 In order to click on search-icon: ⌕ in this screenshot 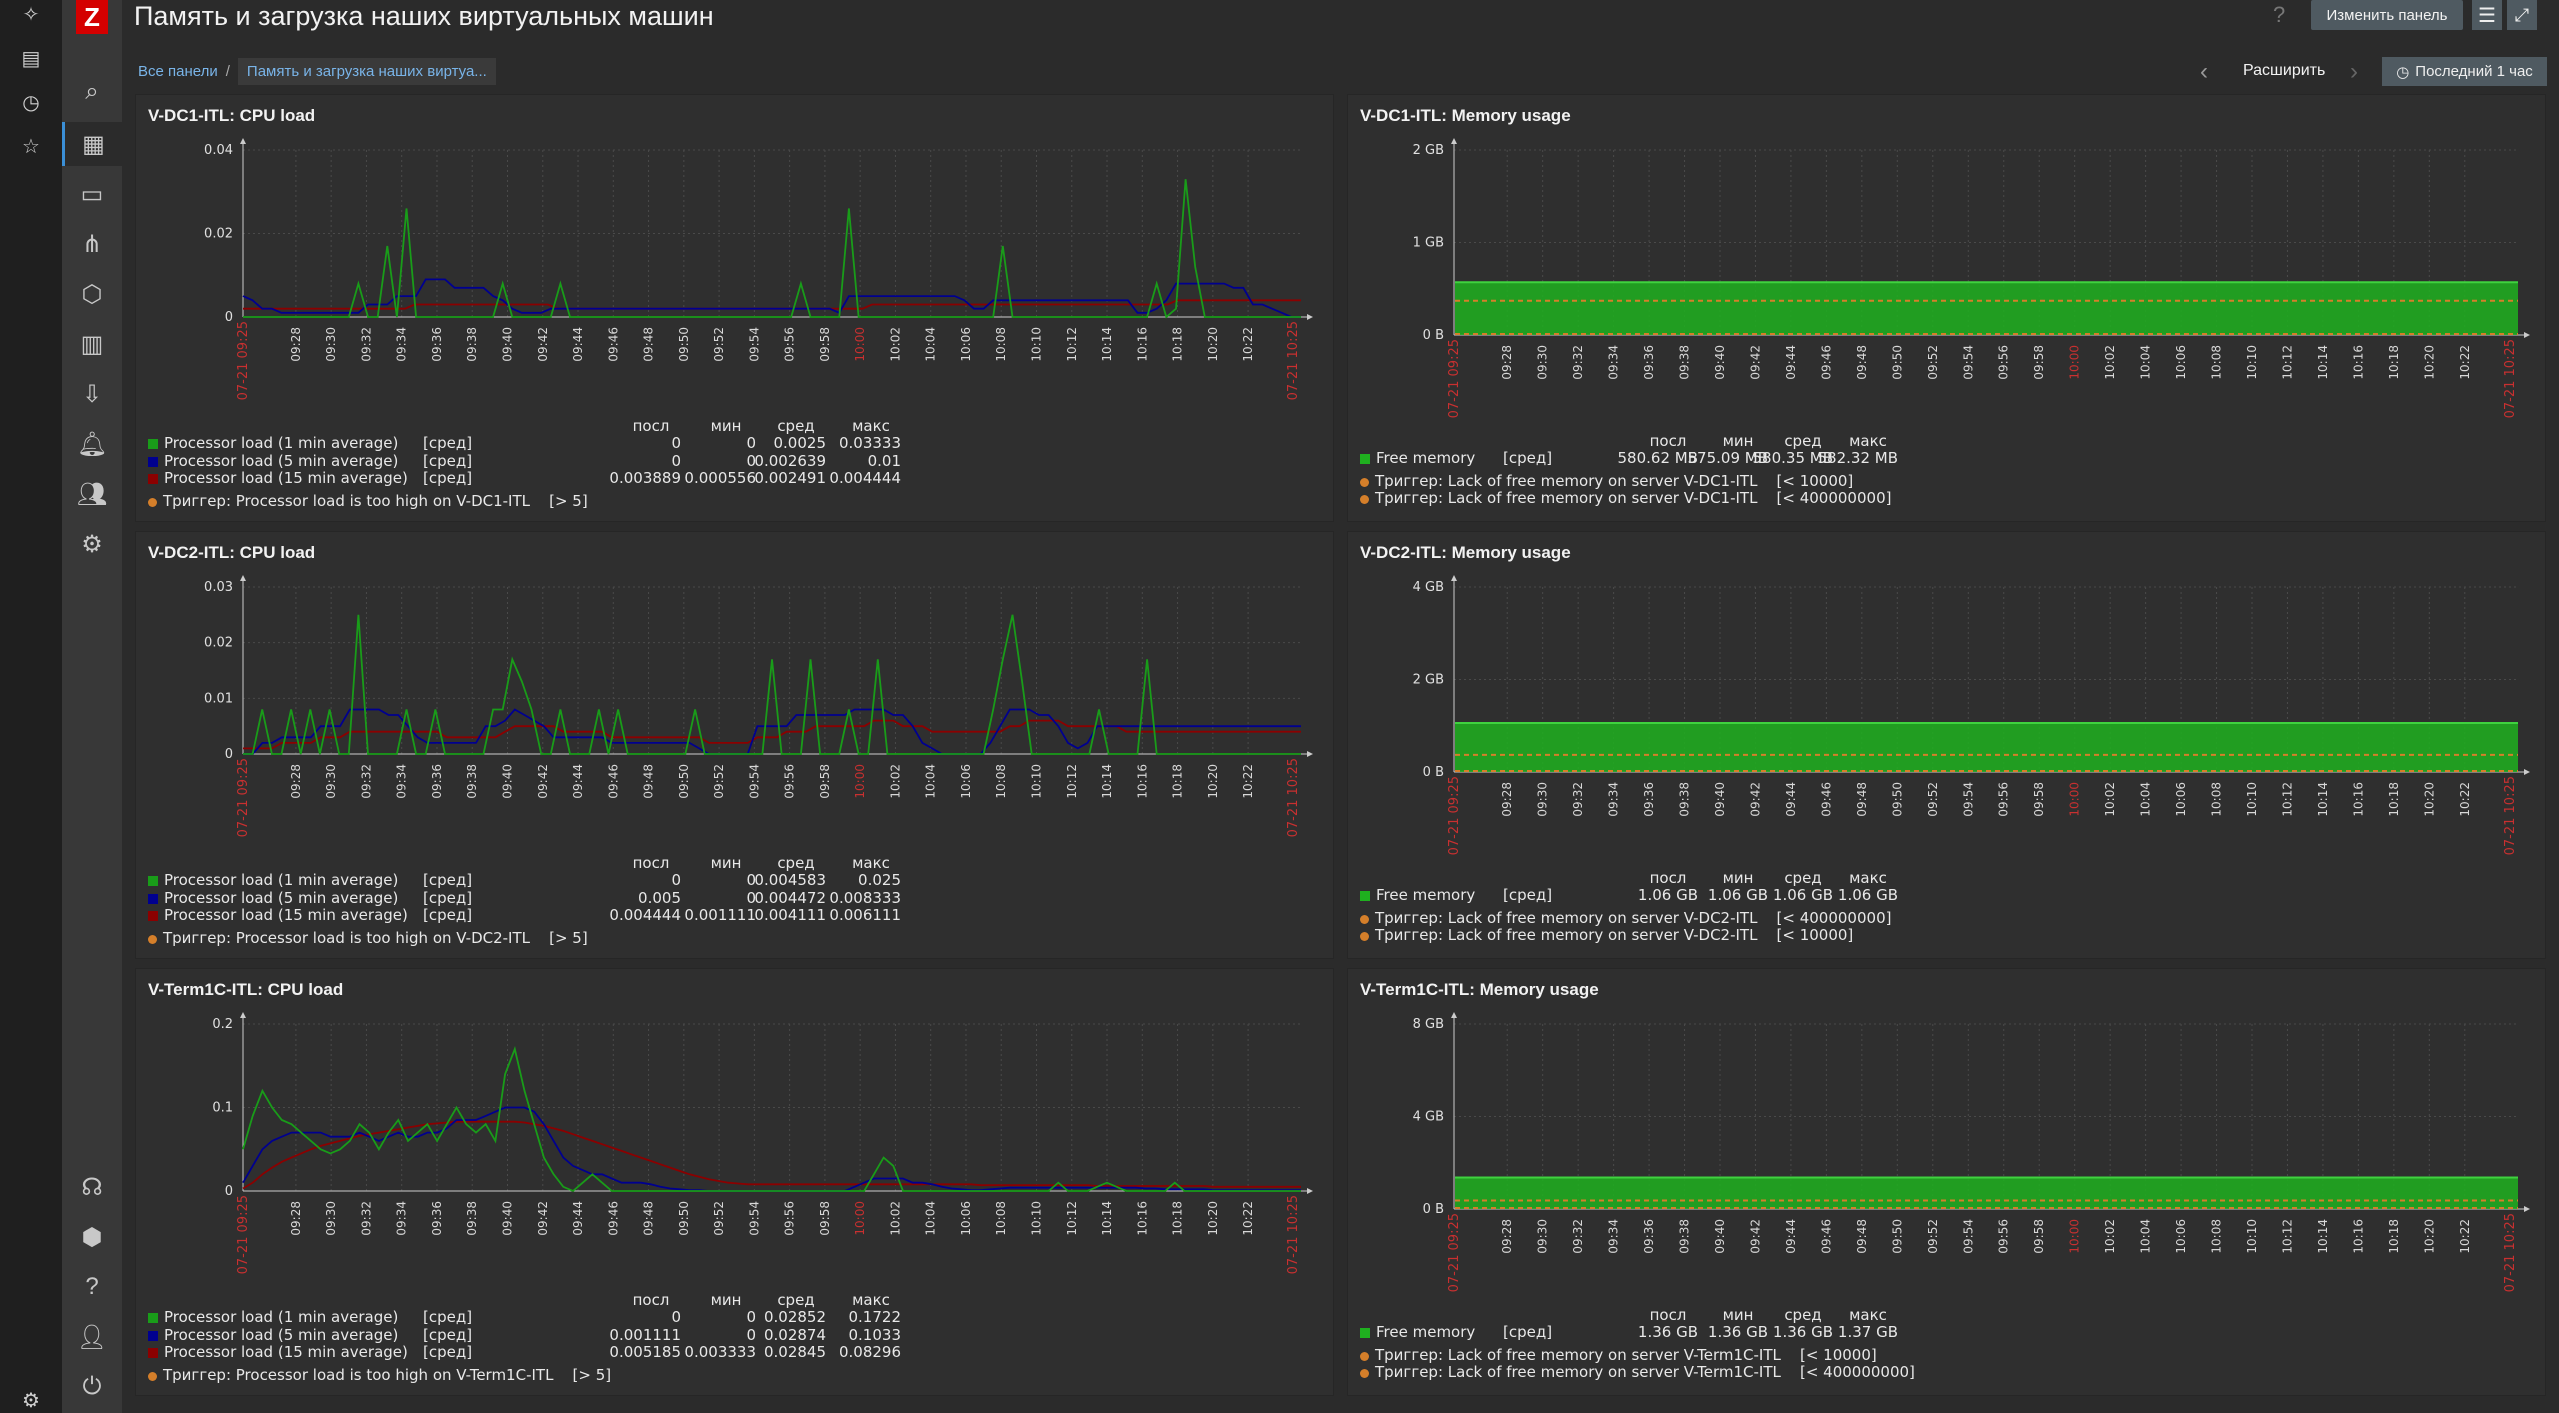, I will do `click(92, 92)`.